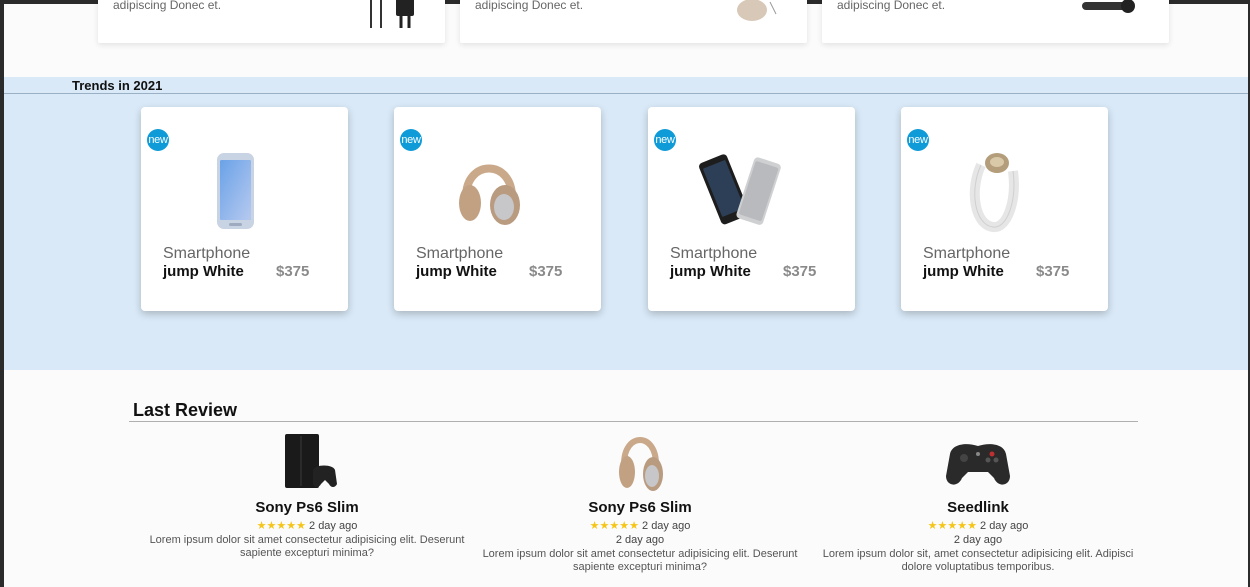 Image resolution: width=1250 pixels, height=587 pixels. I want to click on car-accessory-image, so click(1108, 6).